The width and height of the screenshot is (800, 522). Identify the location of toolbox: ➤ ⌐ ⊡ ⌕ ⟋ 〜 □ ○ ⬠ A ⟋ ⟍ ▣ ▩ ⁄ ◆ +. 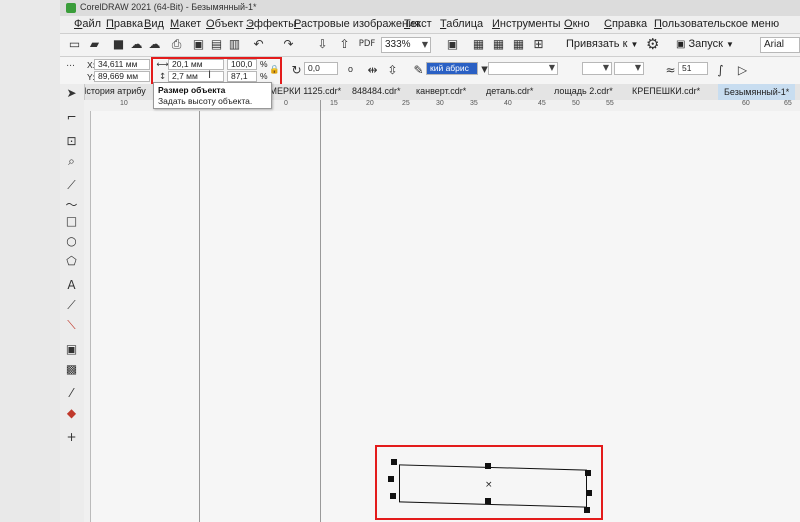
(72, 303).